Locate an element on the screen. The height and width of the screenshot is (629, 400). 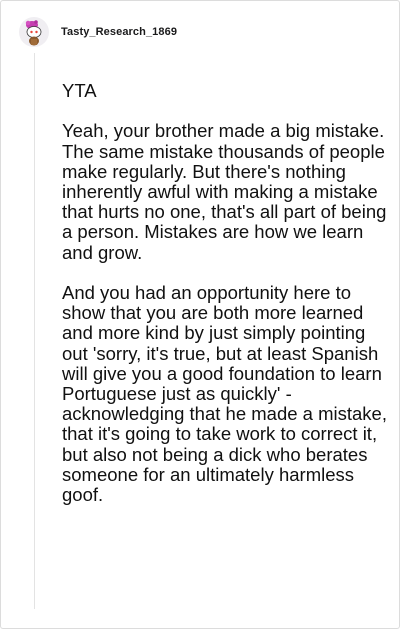
comment-paragraph: YTA is located at coordinates (79, 90).